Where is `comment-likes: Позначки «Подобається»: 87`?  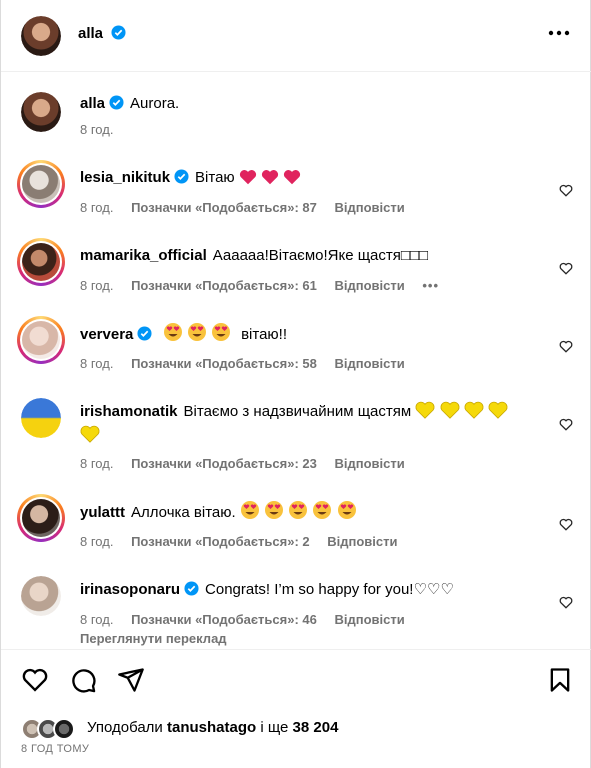
comment-likes: Позначки «Подобається»: 87 is located at coordinates (224, 207).